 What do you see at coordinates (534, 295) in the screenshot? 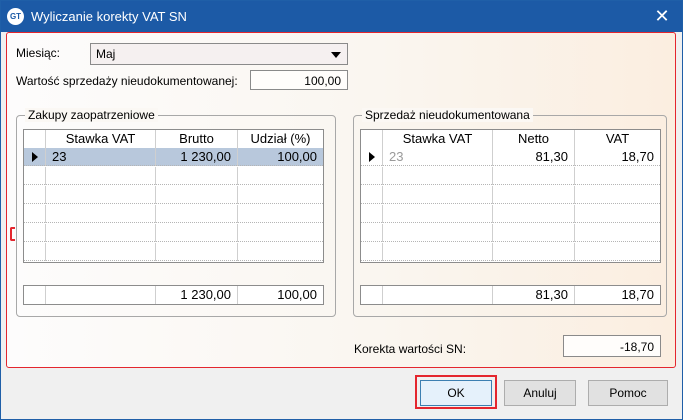
I see `total-net: 81,30` at bounding box center [534, 295].